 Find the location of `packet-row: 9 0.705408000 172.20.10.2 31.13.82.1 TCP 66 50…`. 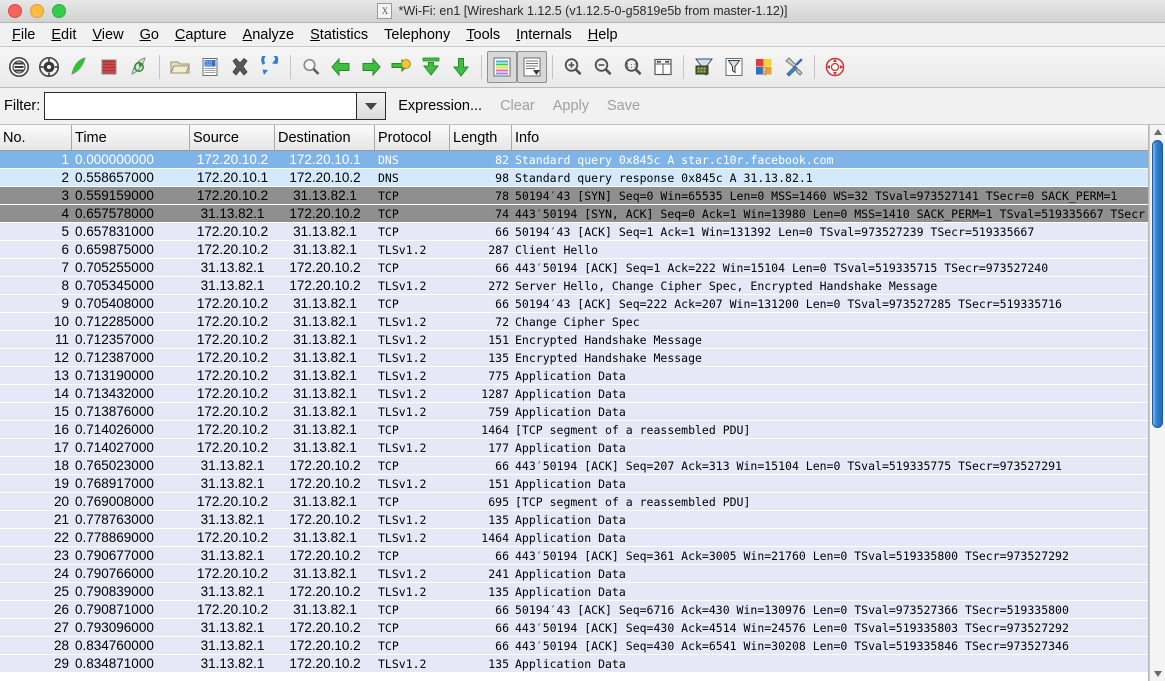

packet-row: 9 0.705408000 172.20.10.2 31.13.82.1 TCP 66 50… is located at coordinates (574, 304).